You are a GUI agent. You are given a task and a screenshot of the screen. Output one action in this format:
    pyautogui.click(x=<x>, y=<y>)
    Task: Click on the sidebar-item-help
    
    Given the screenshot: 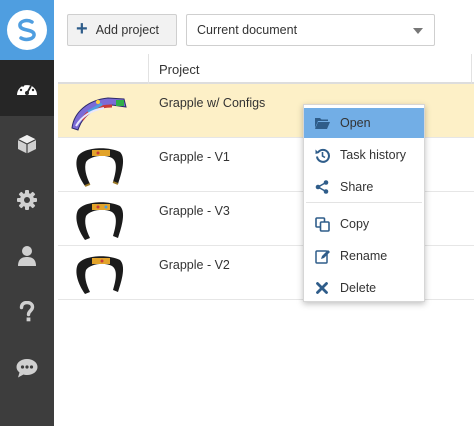 What is the action you would take?
    pyautogui.click(x=27, y=312)
    